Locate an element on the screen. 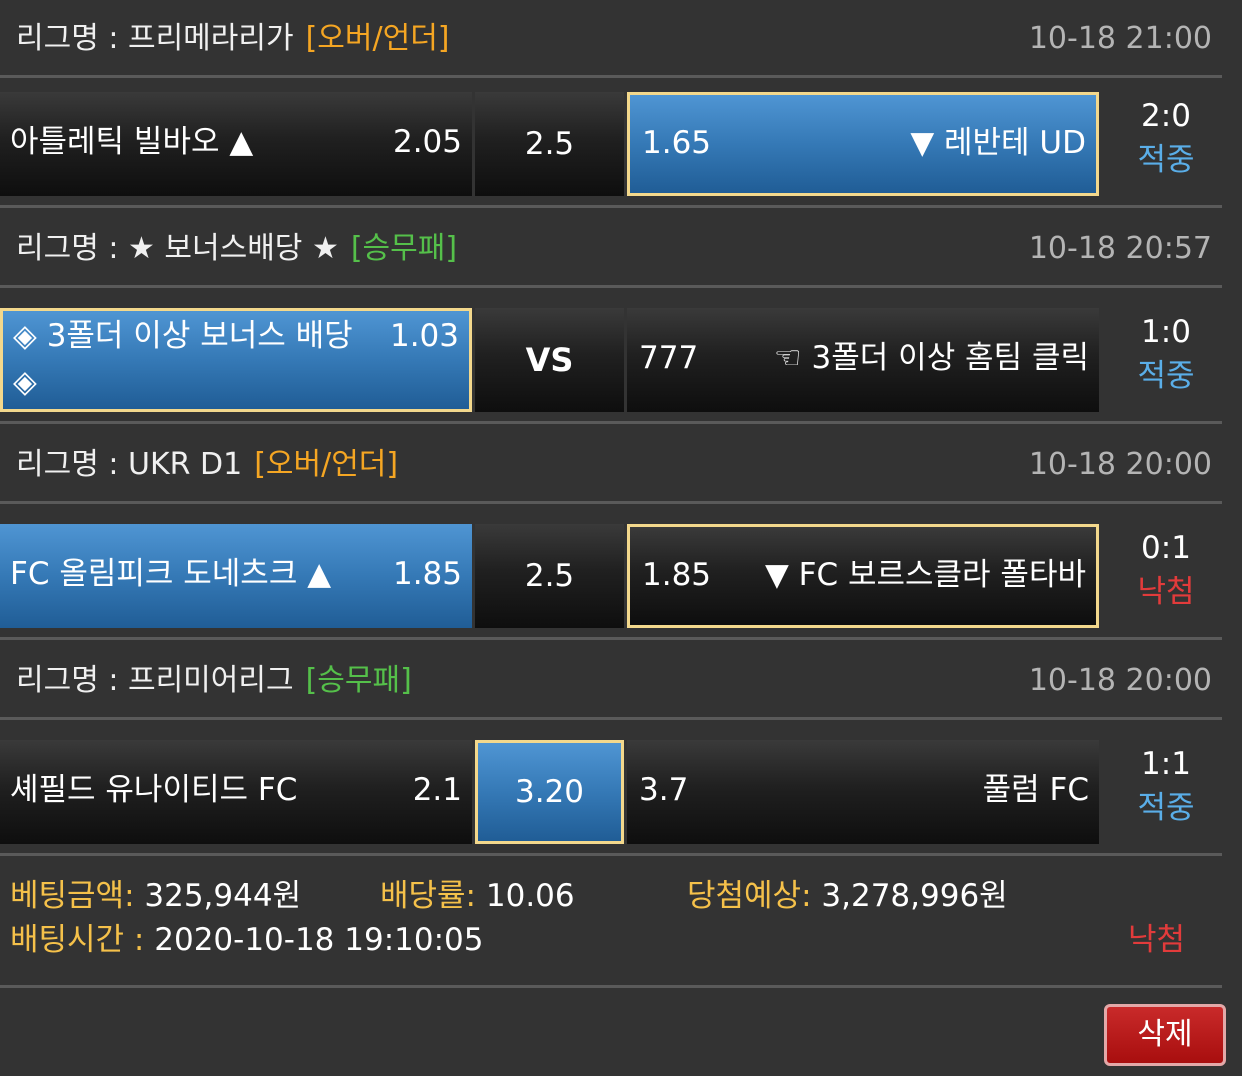  match-datetime: 10-18 21:00 is located at coordinates (1120, 38).